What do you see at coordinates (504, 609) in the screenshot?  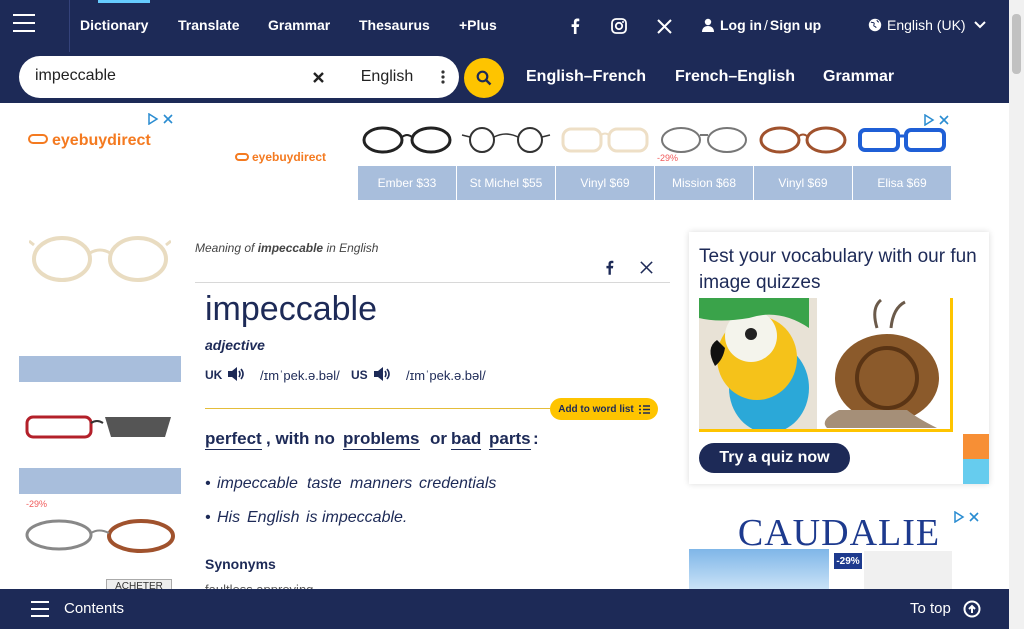 I see `bottom-bar: Contents To top` at bounding box center [504, 609].